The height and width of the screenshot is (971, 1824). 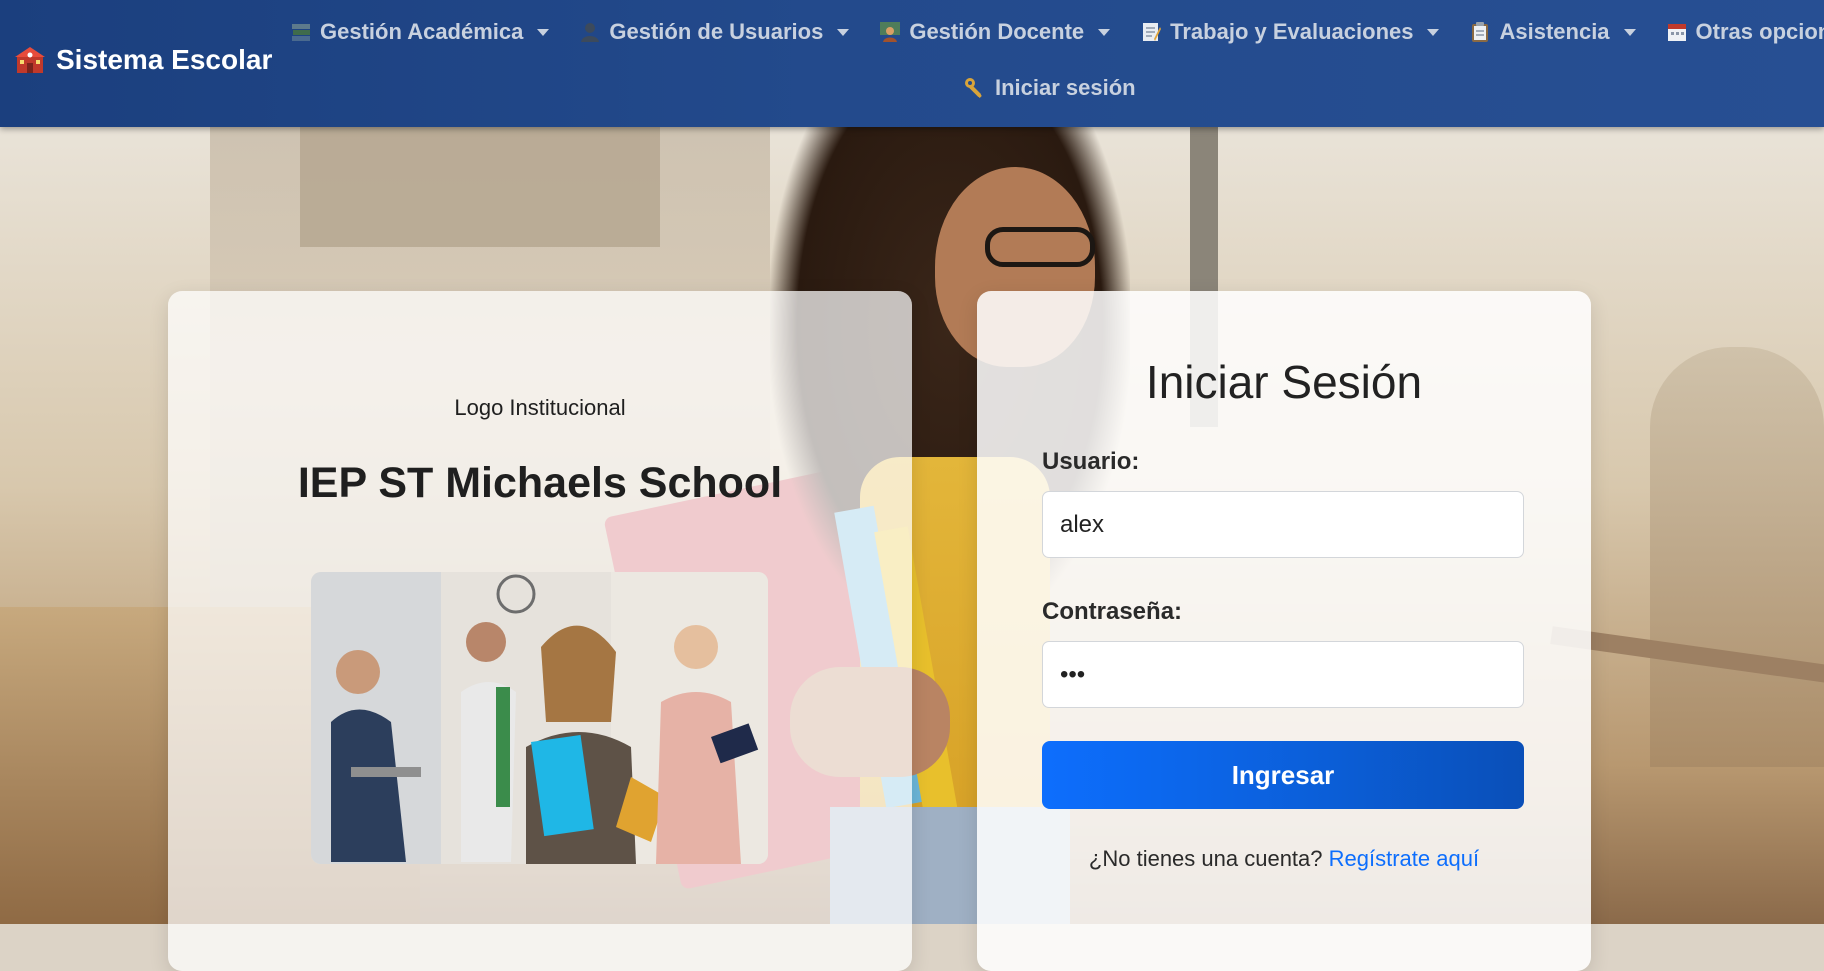 What do you see at coordinates (1480, 32) in the screenshot?
I see `clipboard-icon` at bounding box center [1480, 32].